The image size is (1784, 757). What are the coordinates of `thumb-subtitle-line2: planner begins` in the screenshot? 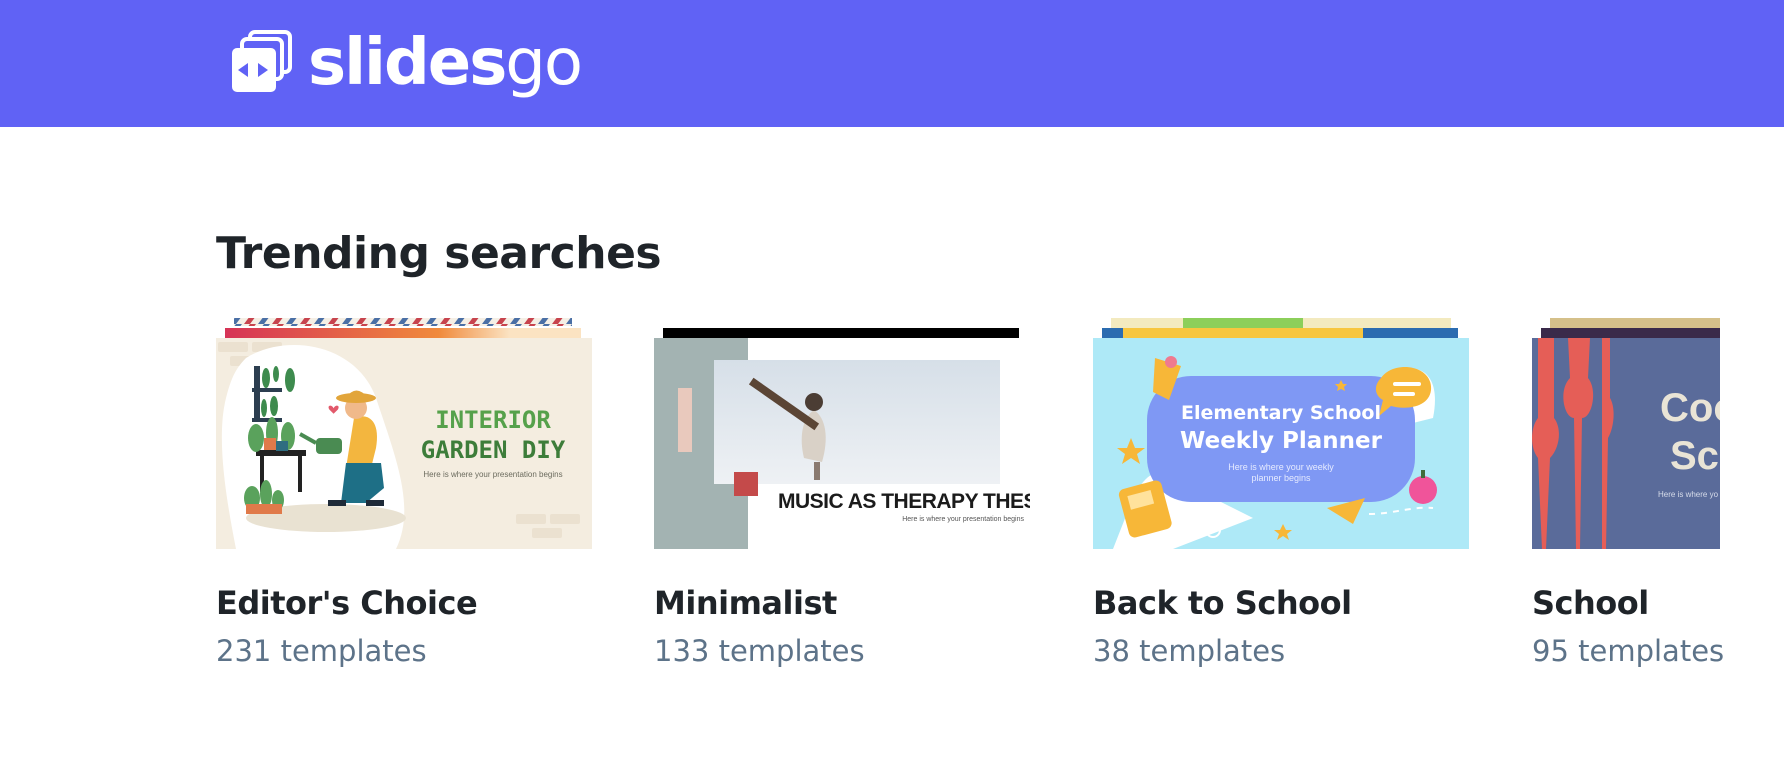 It's located at (1281, 478).